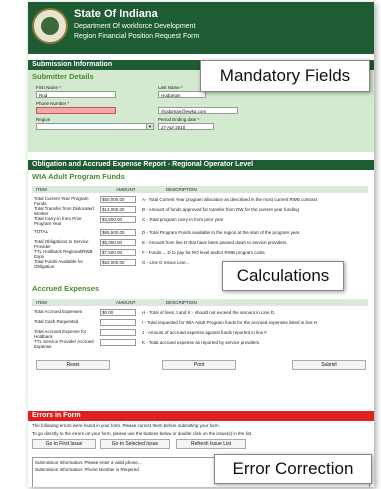 This screenshot has height=489, width=381. Describe the element at coordinates (118, 252) in the screenshot. I see `amount-field: $7,500.00` at that location.